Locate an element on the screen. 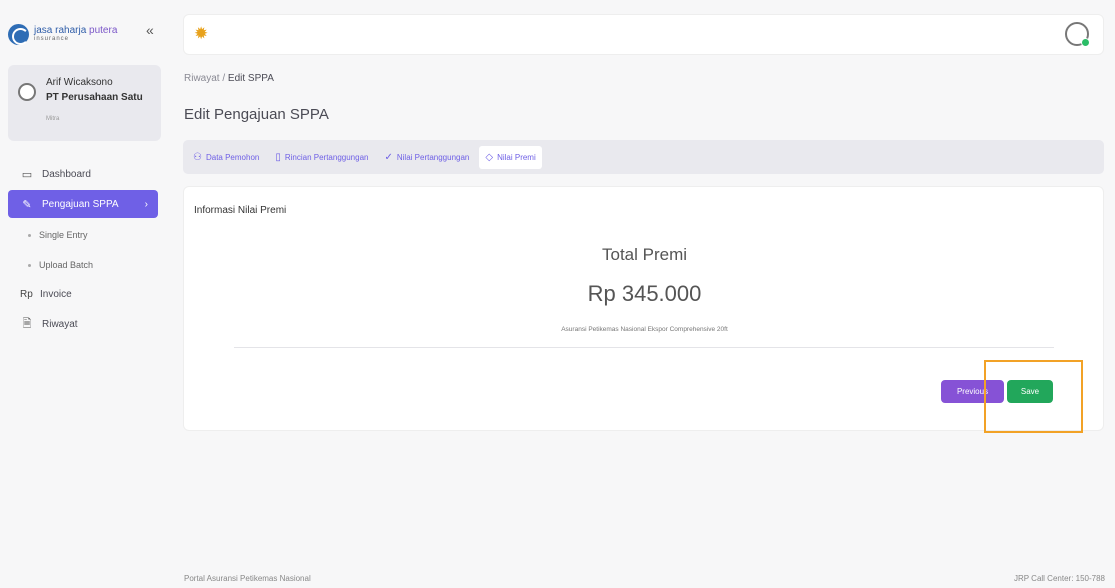 The image size is (1115, 588). save-highlight-box is located at coordinates (1033, 396).